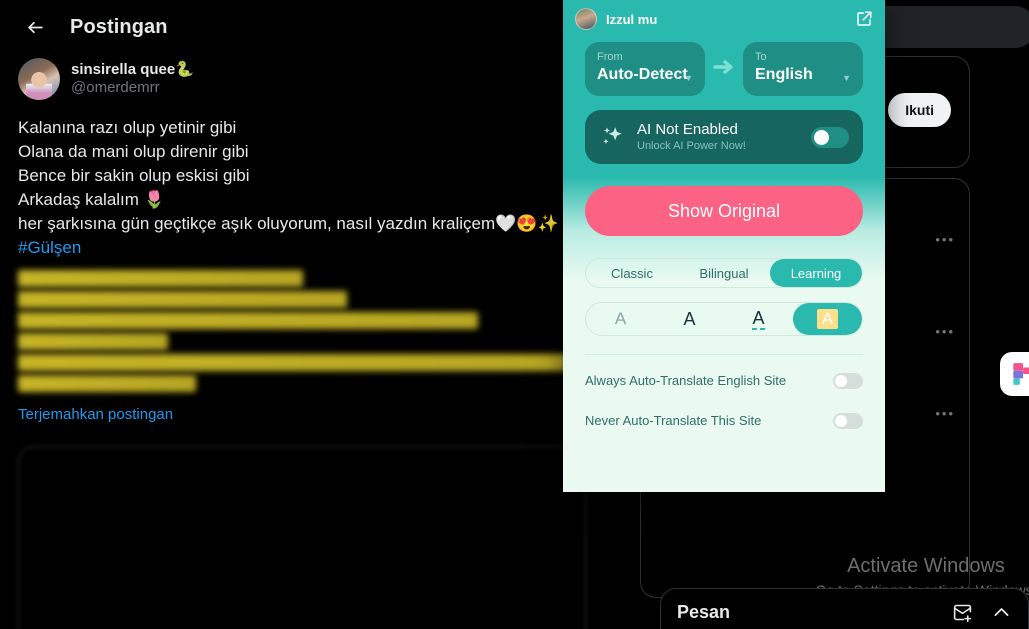 Image resolution: width=1029 pixels, height=629 pixels. What do you see at coordinates (1001, 612) in the screenshot?
I see `chevron-up-icon` at bounding box center [1001, 612].